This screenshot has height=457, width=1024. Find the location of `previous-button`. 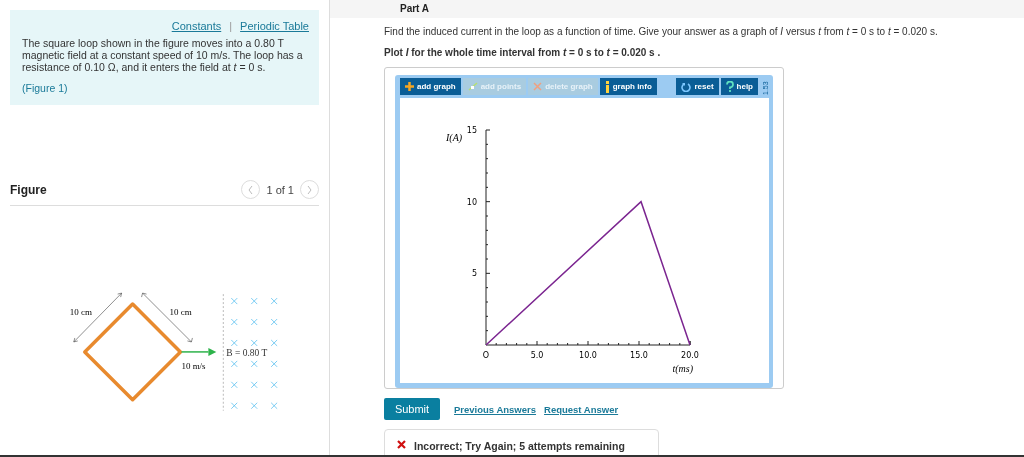

previous-button is located at coordinates (251, 189).